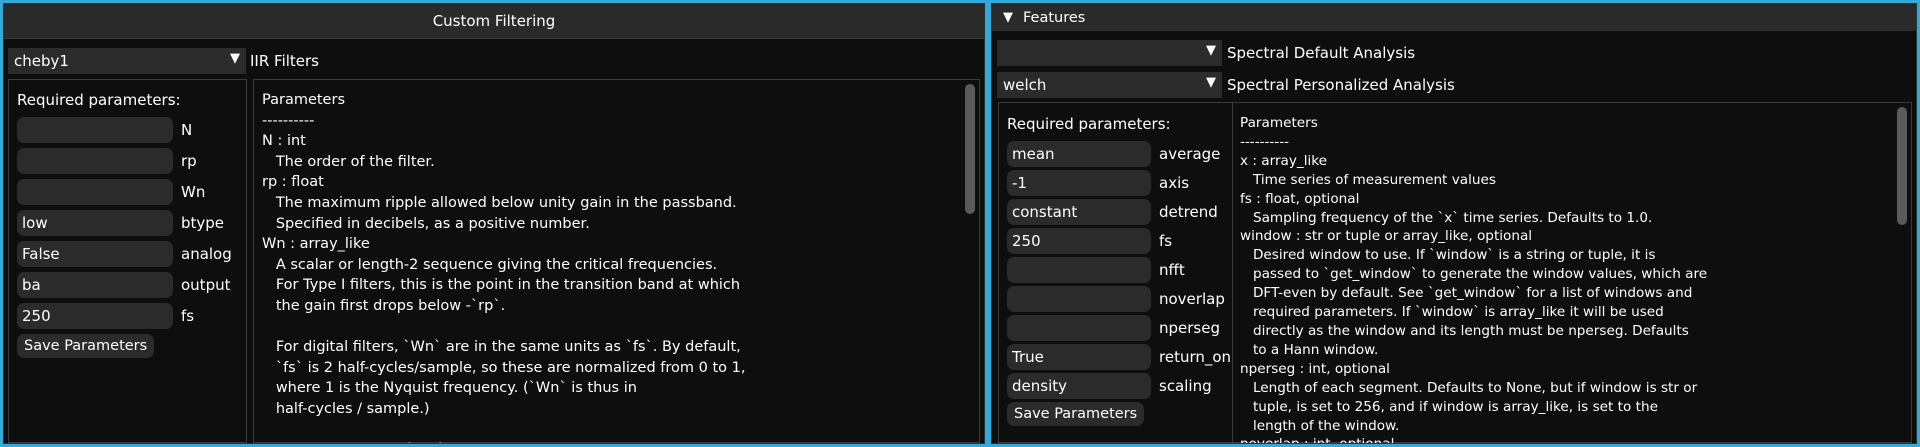 The image size is (1920, 447). Describe the element at coordinates (206, 285) in the screenshot. I see `param-label-output: output` at that location.